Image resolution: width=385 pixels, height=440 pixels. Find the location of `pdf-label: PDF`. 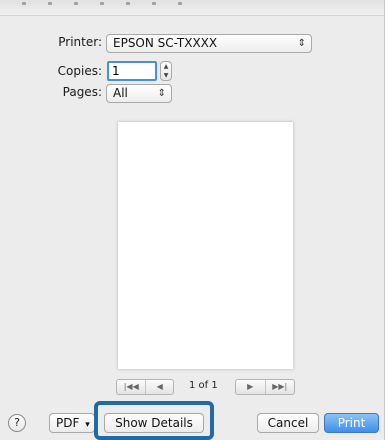

pdf-label: PDF is located at coordinates (68, 423).